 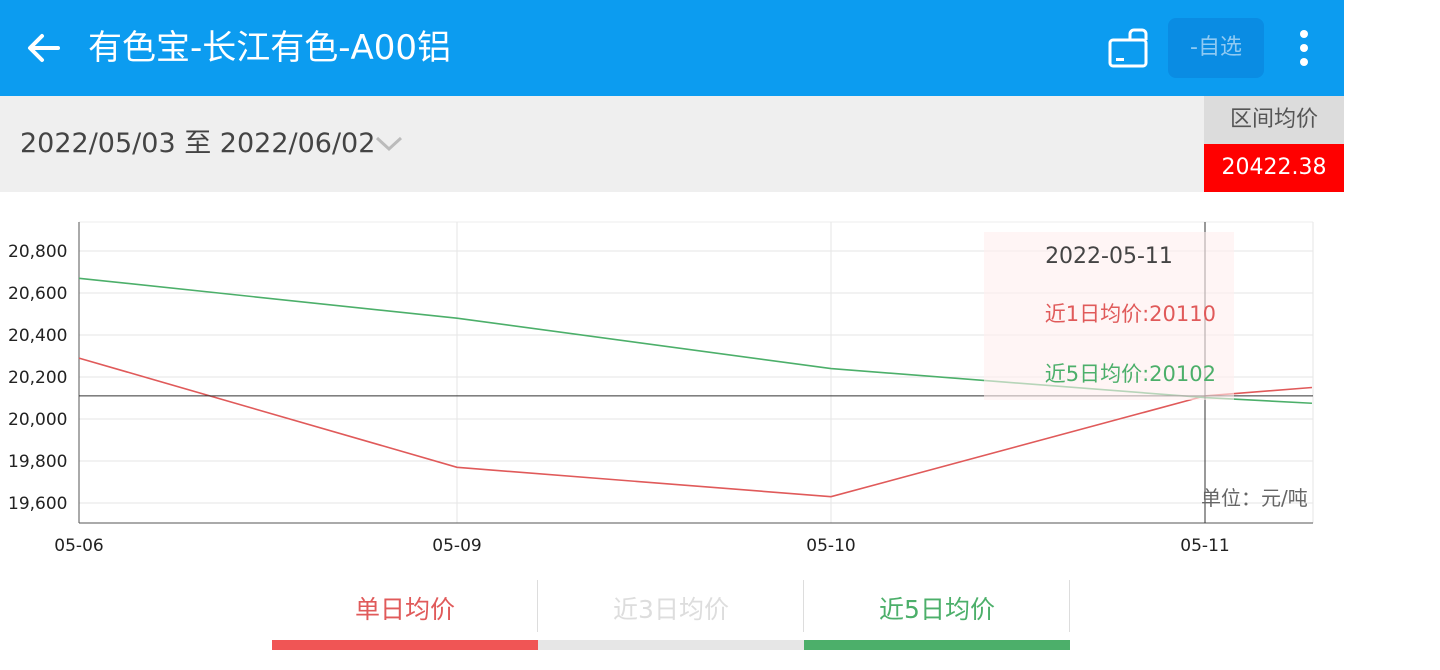 I want to click on x-tick-label: 05-11, so click(x=1204, y=546).